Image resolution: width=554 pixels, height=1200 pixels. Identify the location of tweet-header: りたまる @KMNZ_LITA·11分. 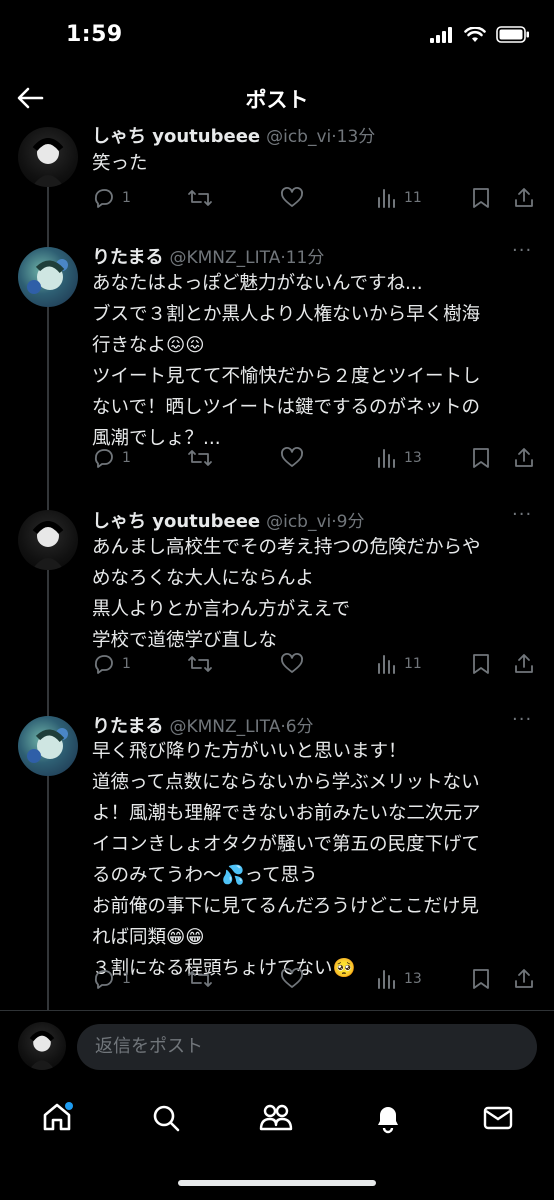
(208, 257).